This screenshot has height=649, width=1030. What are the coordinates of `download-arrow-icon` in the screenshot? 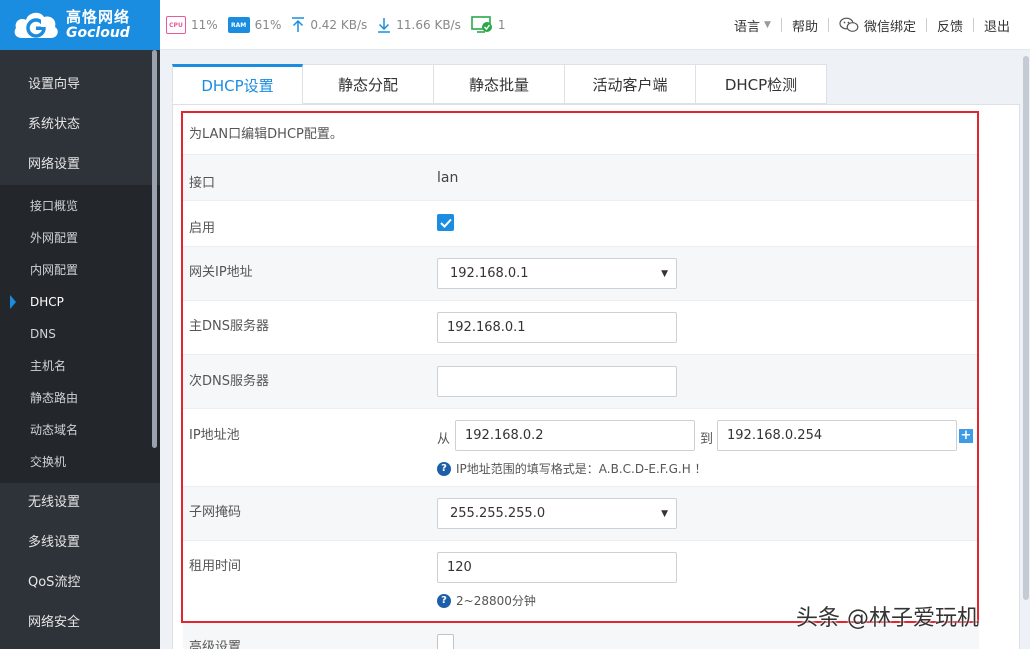 It's located at (384, 25).